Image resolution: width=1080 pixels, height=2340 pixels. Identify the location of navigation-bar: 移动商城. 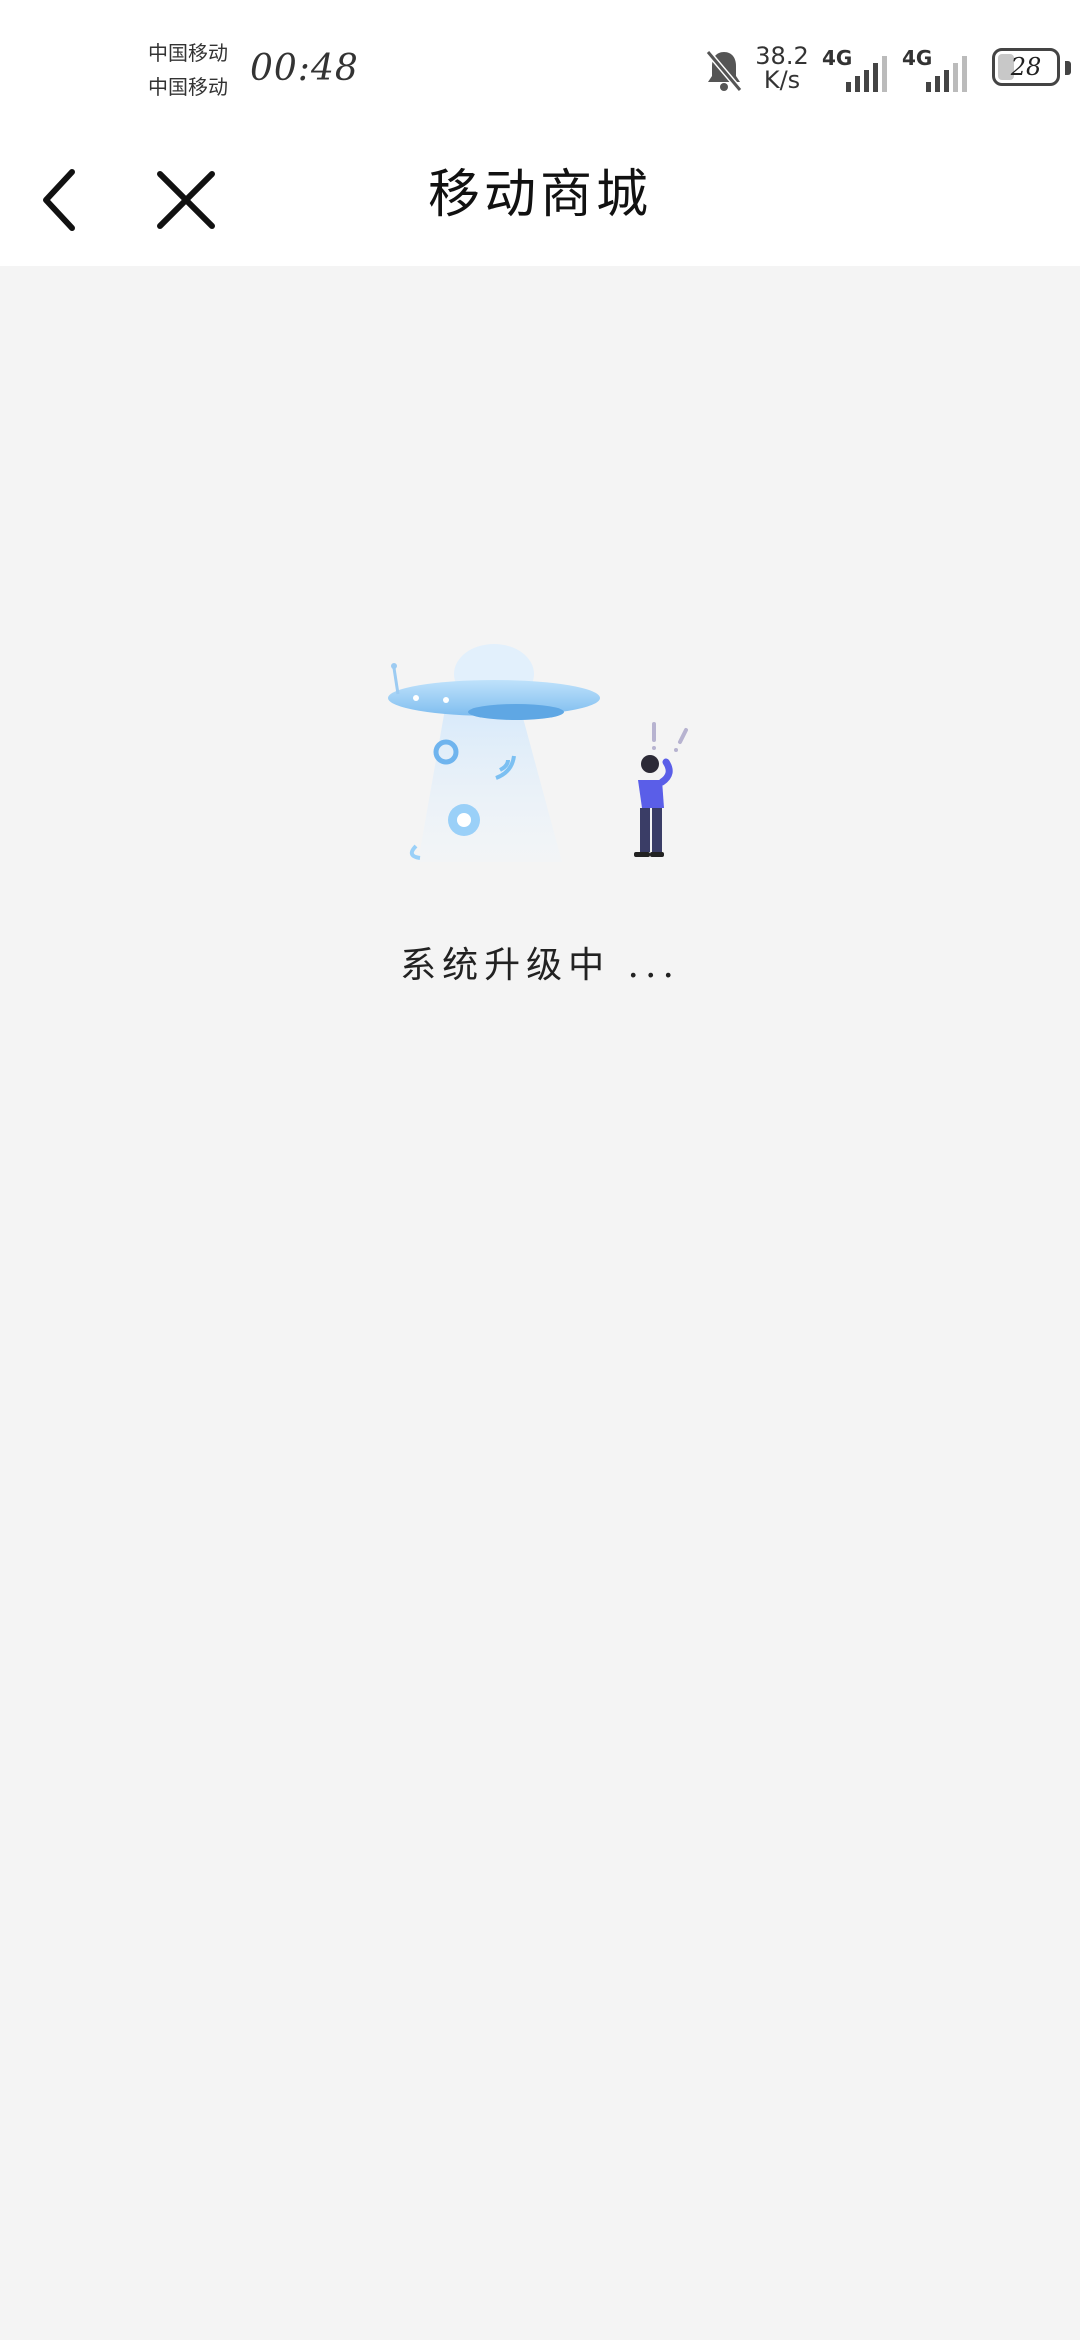
(540, 203).